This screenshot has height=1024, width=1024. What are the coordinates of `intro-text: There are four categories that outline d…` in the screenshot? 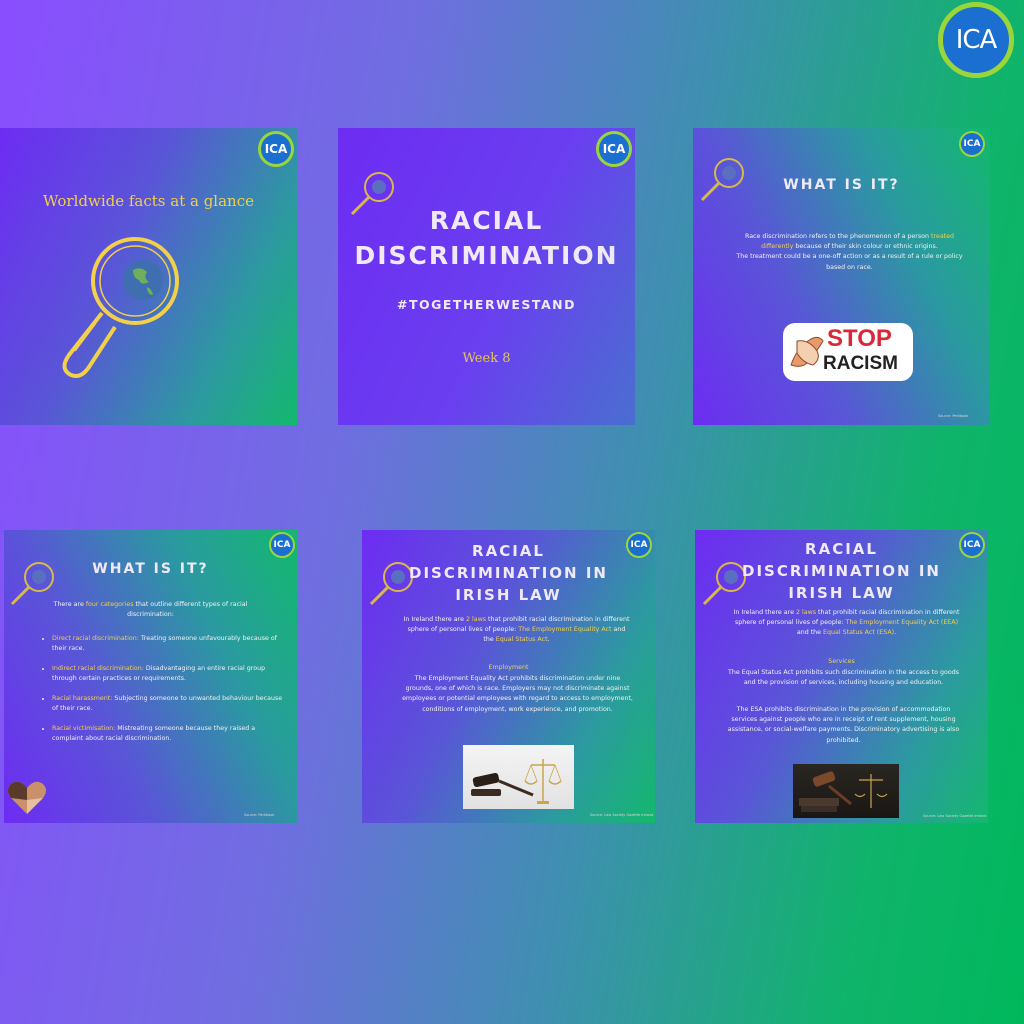 It's located at (150, 610).